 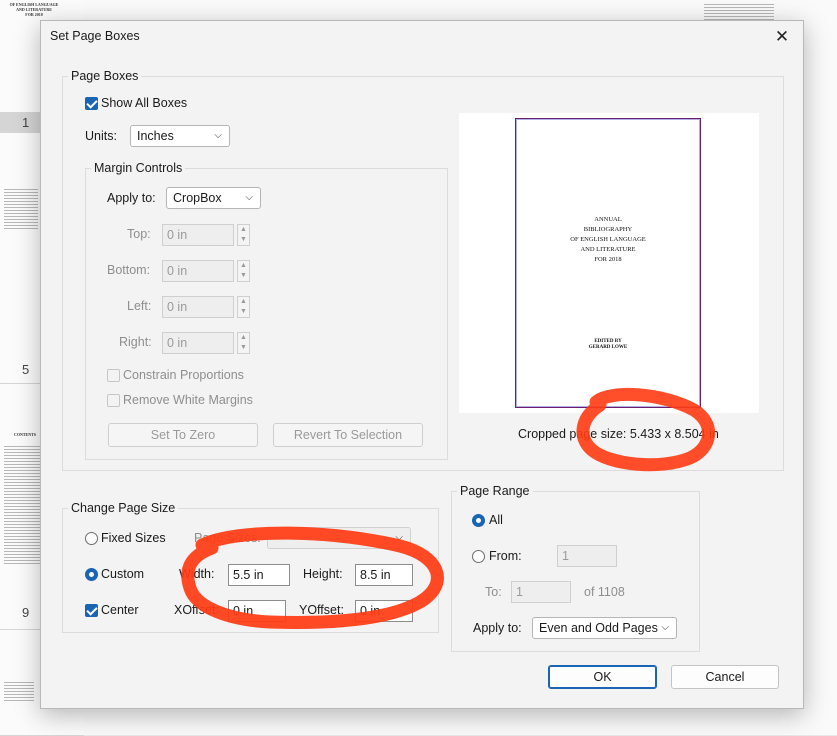 I want to click on right-margin-stepper: ▲ ▼, so click(x=243, y=343).